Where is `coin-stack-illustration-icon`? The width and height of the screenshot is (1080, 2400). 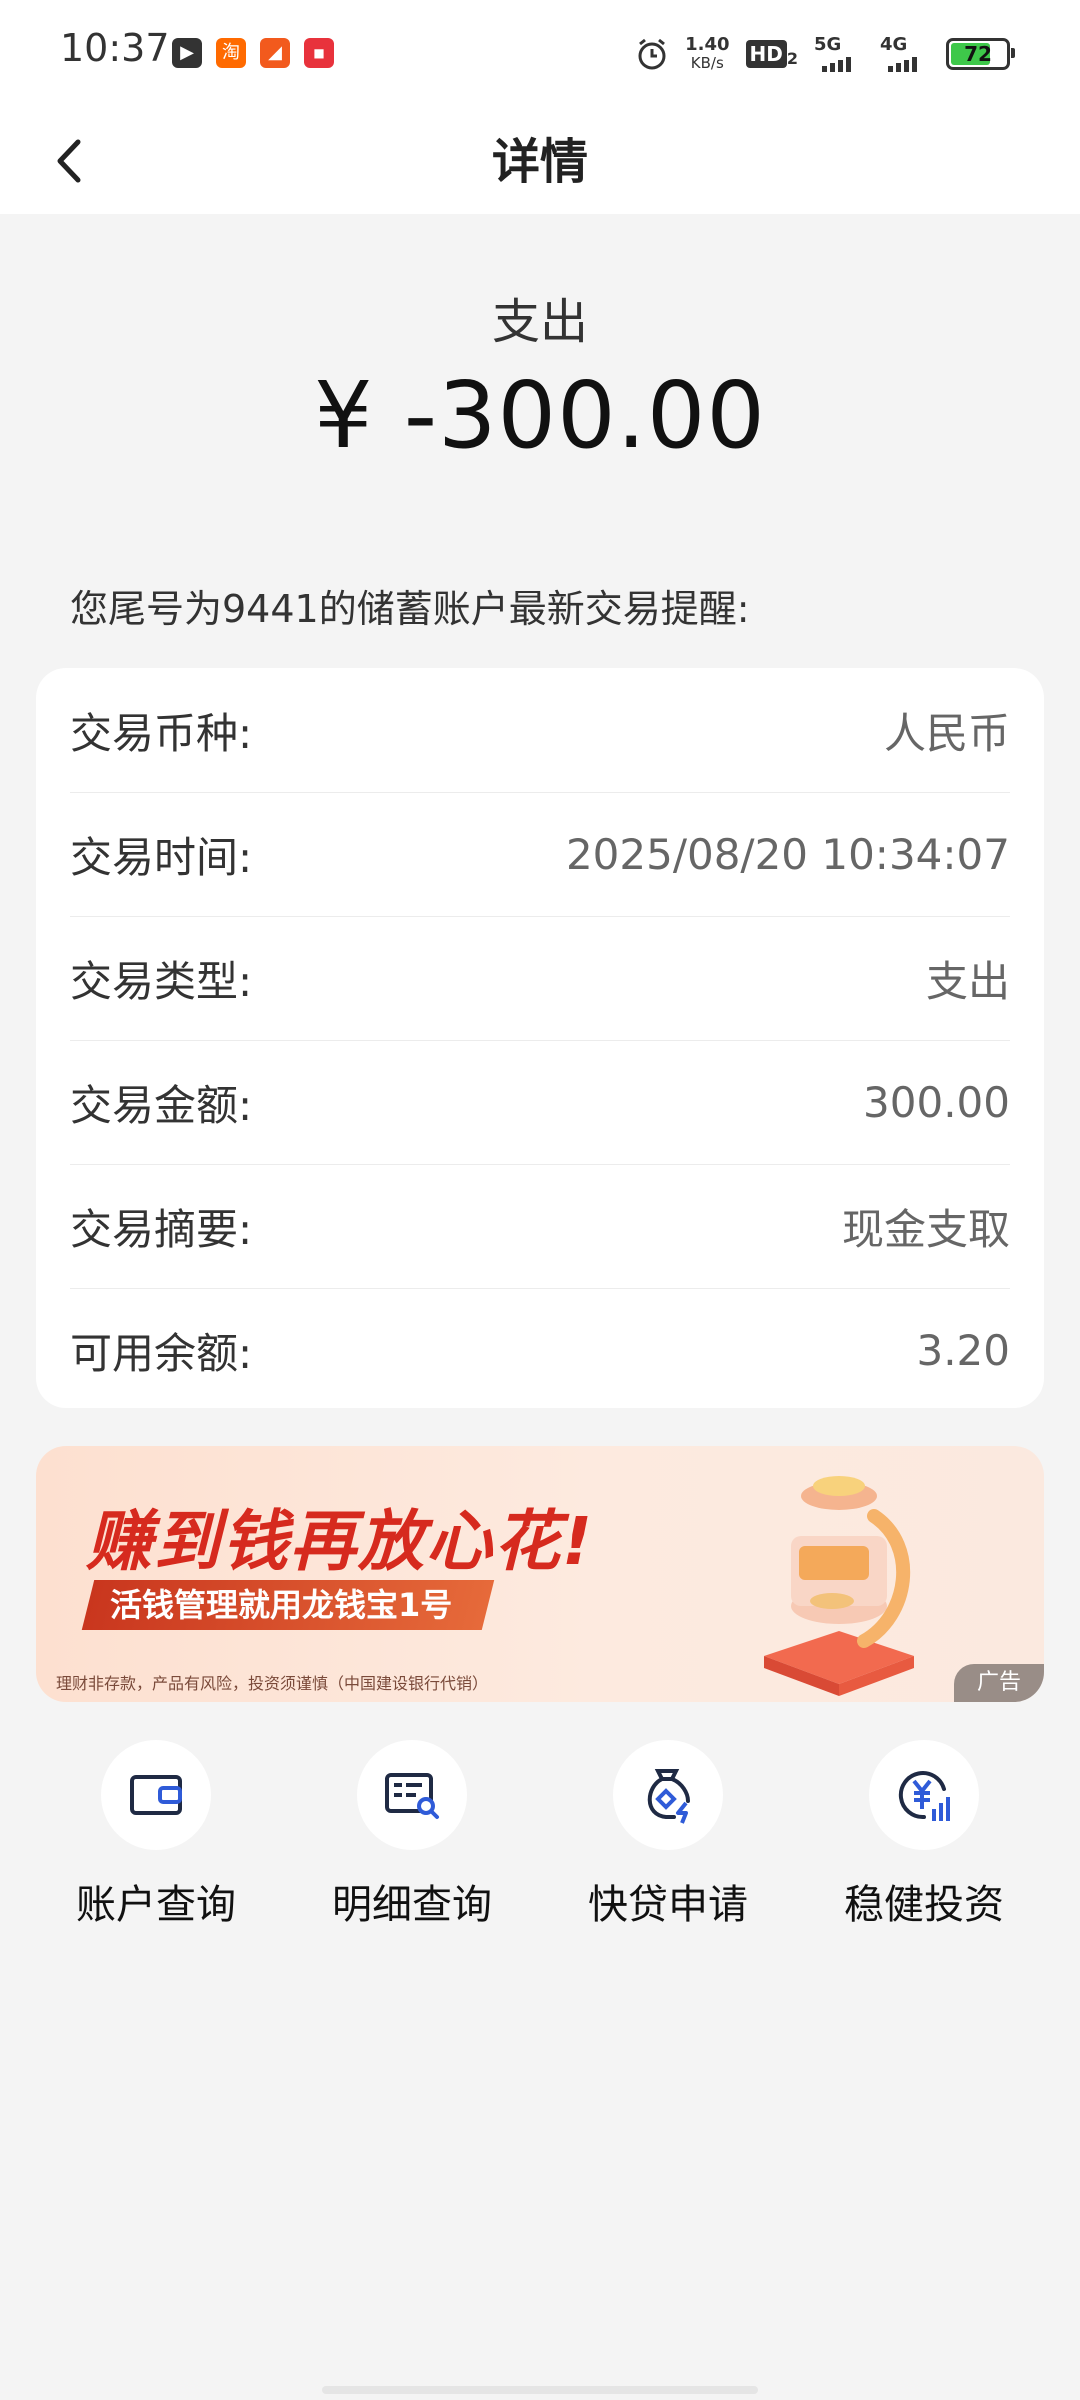 coin-stack-illustration-icon is located at coordinates (839, 1586).